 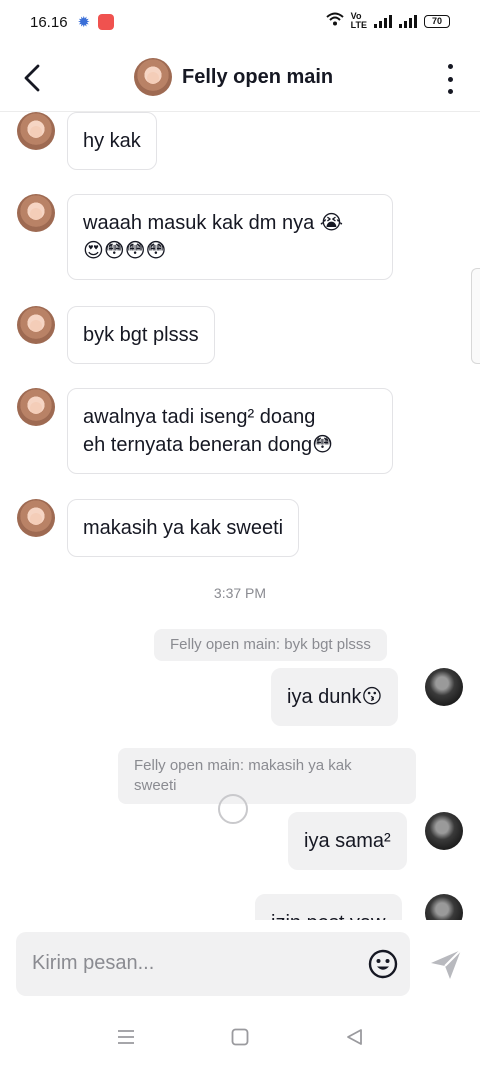 I want to click on signal-1-icon, so click(x=383, y=21).